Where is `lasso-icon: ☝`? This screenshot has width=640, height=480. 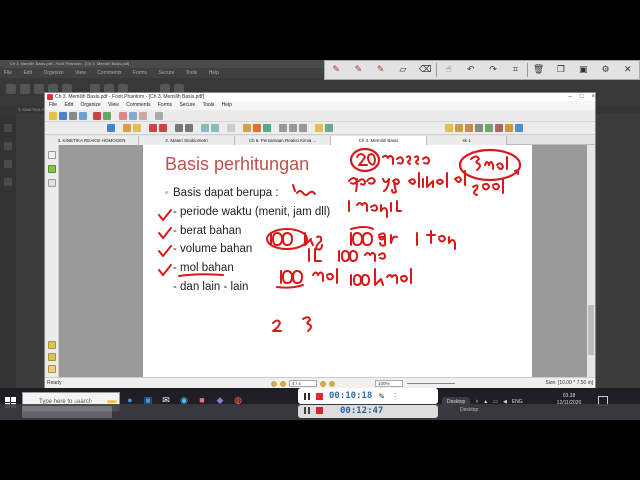 lasso-icon: ☝ is located at coordinates (448, 70).